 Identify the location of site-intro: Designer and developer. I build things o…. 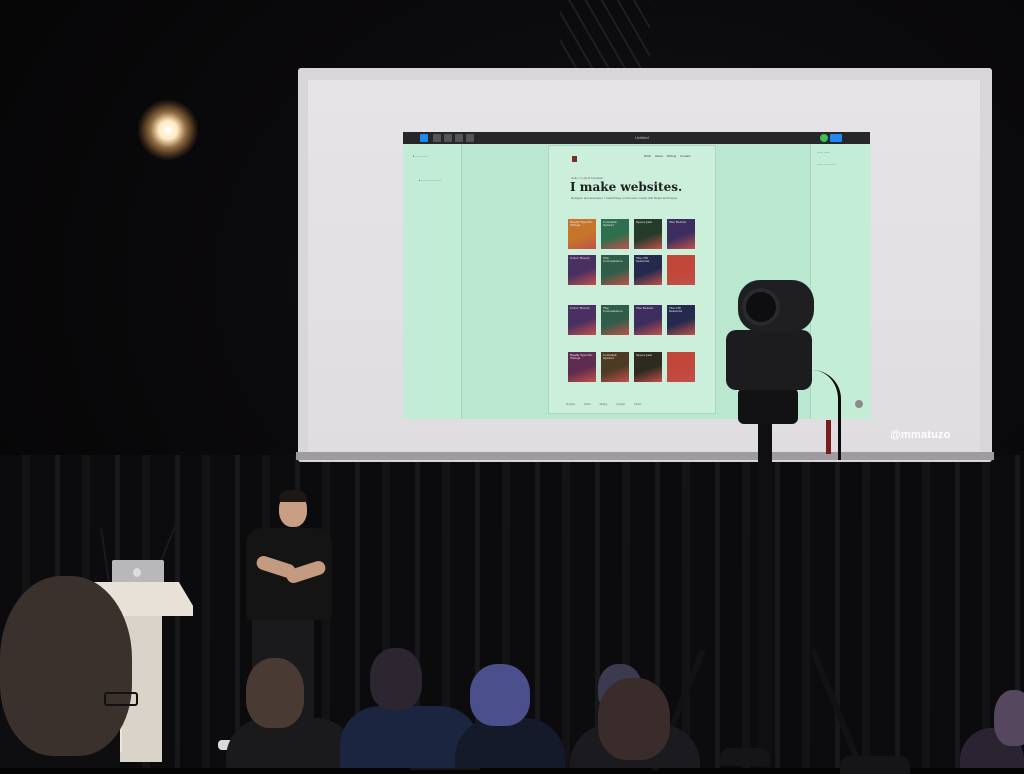
(624, 198).